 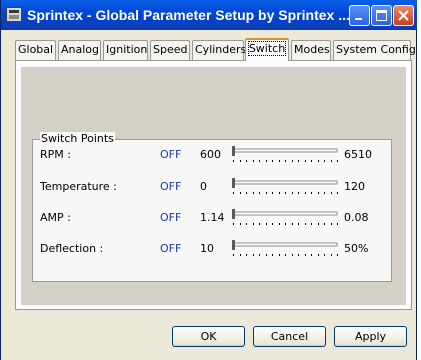 I want to click on rpm-slider, so click(x=285, y=155).